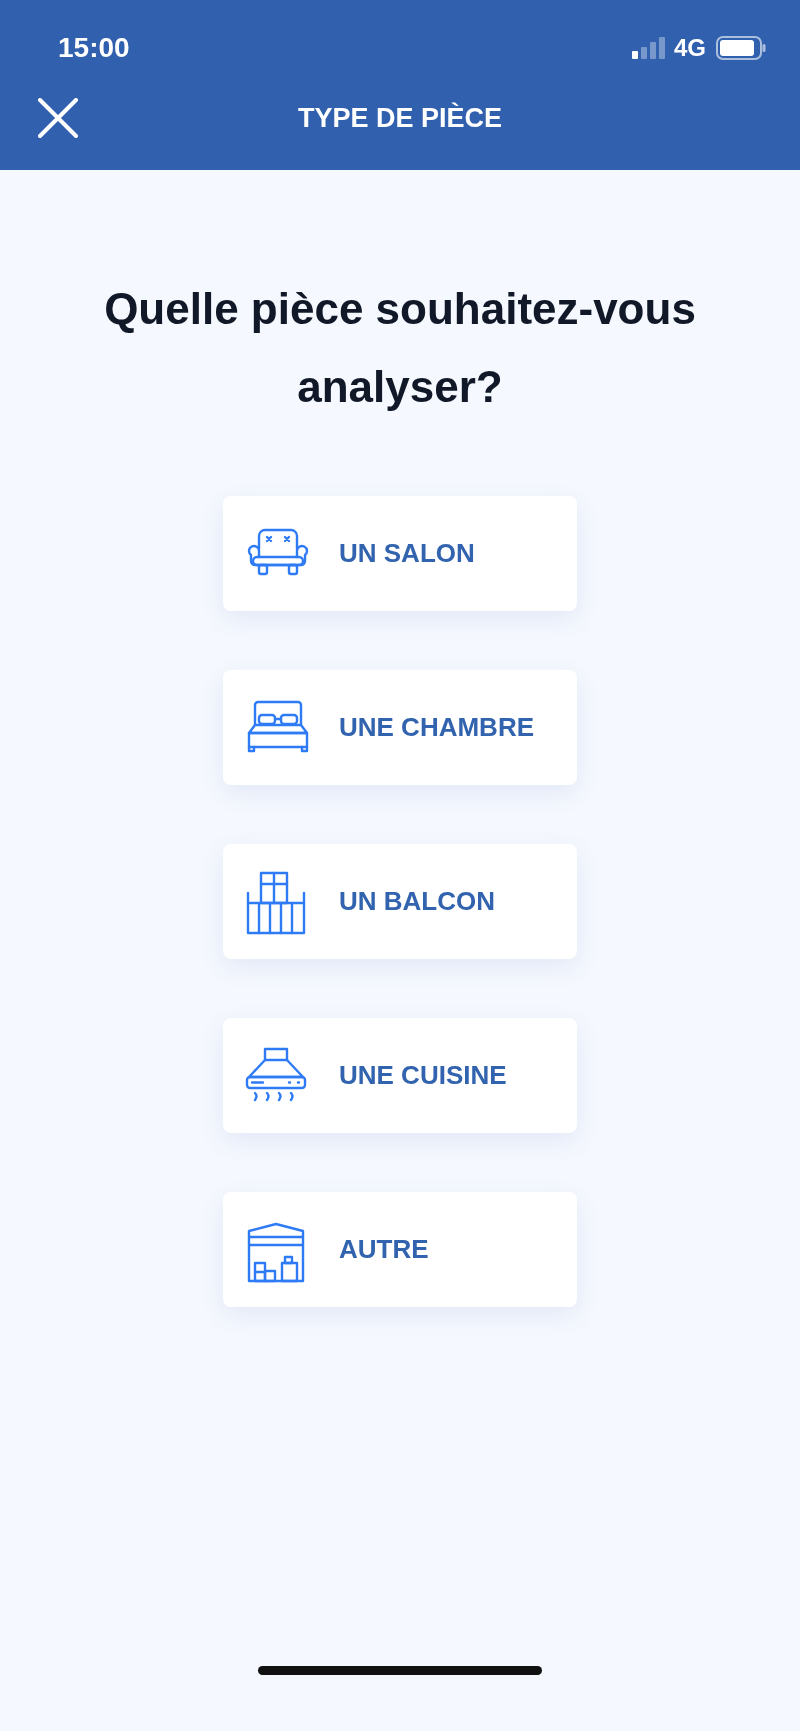 The width and height of the screenshot is (800, 1731). What do you see at coordinates (690, 48) in the screenshot?
I see `network-label: 4G` at bounding box center [690, 48].